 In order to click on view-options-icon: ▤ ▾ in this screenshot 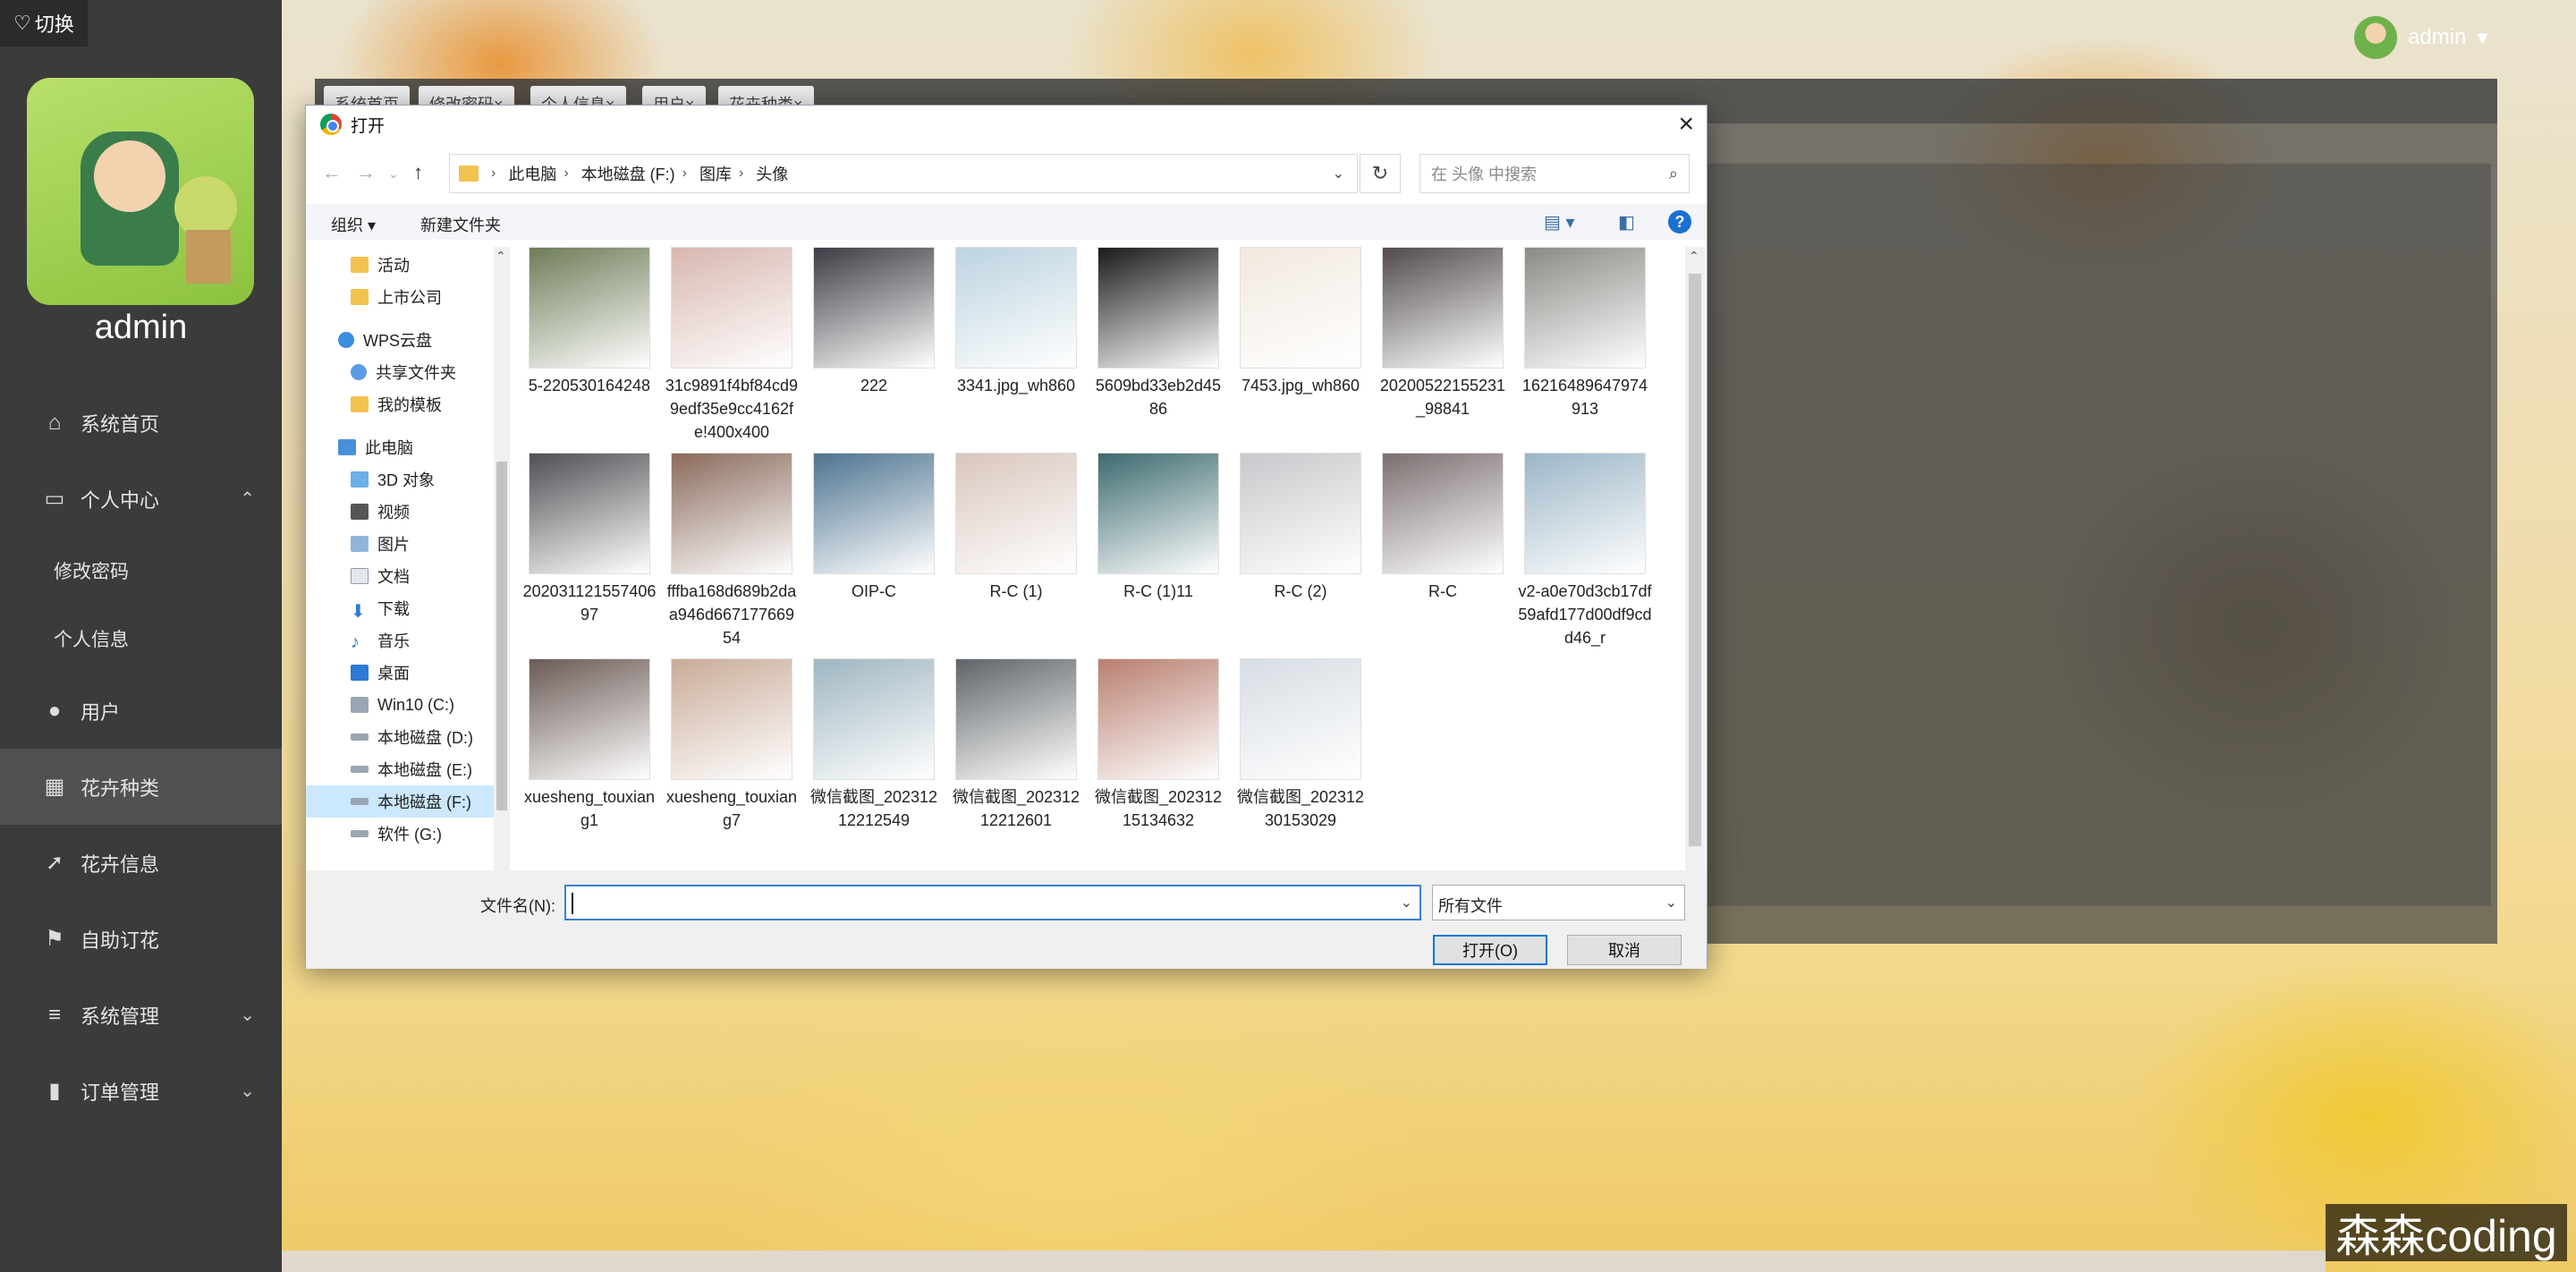, I will do `click(1559, 222)`.